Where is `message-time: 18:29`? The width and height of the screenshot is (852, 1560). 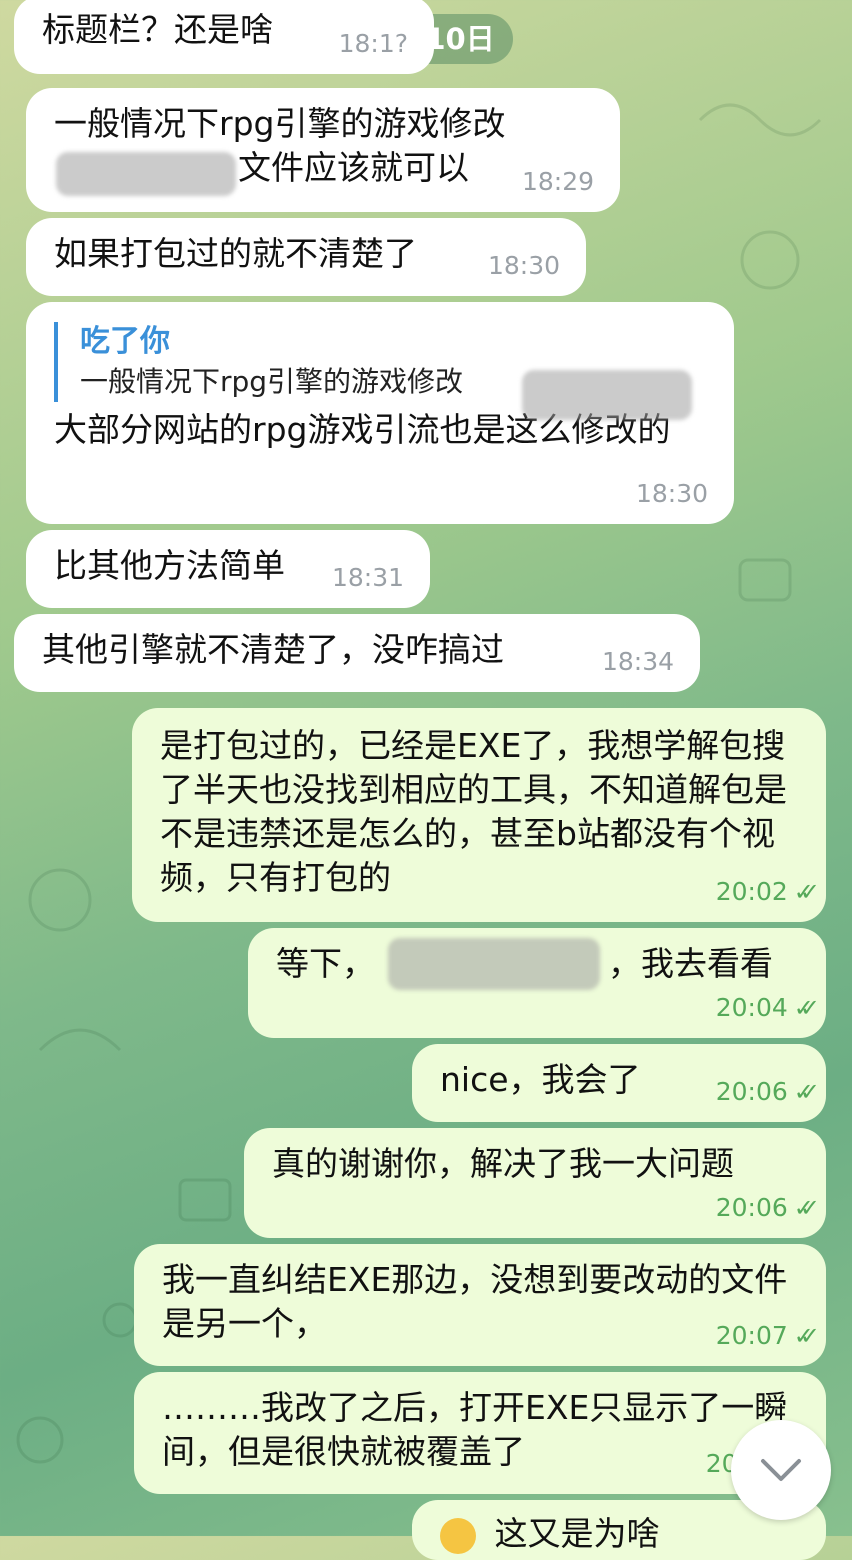
message-time: 18:29 is located at coordinates (557, 181).